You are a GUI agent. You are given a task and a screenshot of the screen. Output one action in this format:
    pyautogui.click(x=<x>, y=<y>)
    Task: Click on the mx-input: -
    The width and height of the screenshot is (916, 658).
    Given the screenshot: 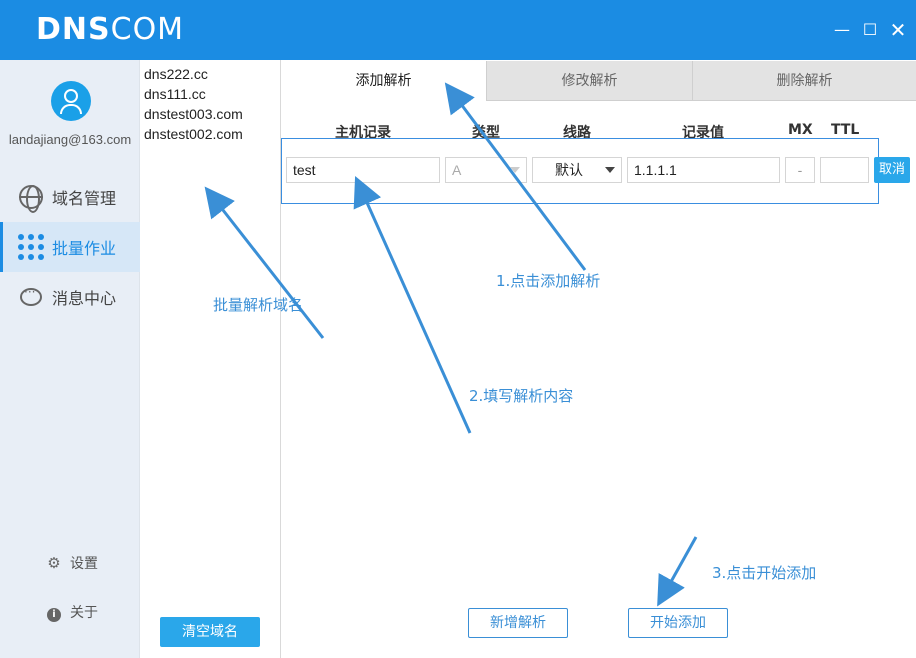 What is the action you would take?
    pyautogui.click(x=800, y=170)
    